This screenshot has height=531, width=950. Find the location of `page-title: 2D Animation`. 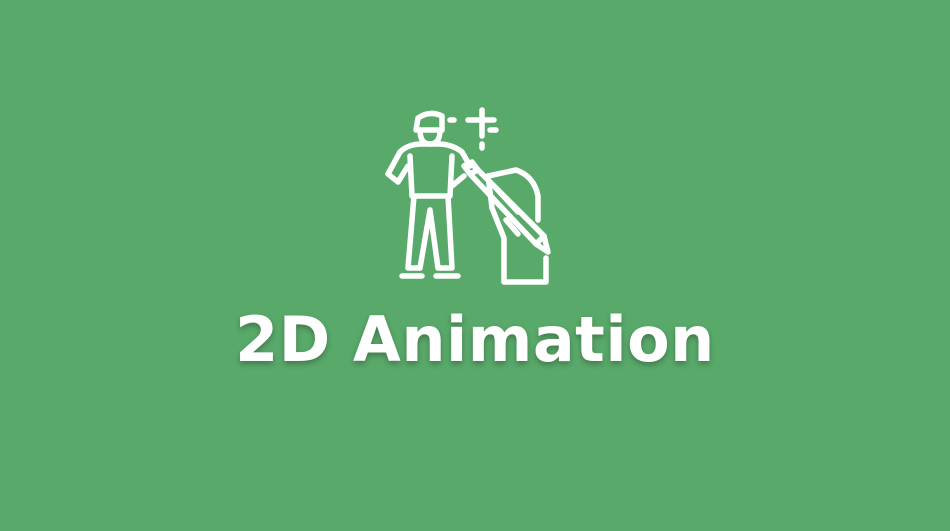

page-title: 2D Animation is located at coordinates (475, 339).